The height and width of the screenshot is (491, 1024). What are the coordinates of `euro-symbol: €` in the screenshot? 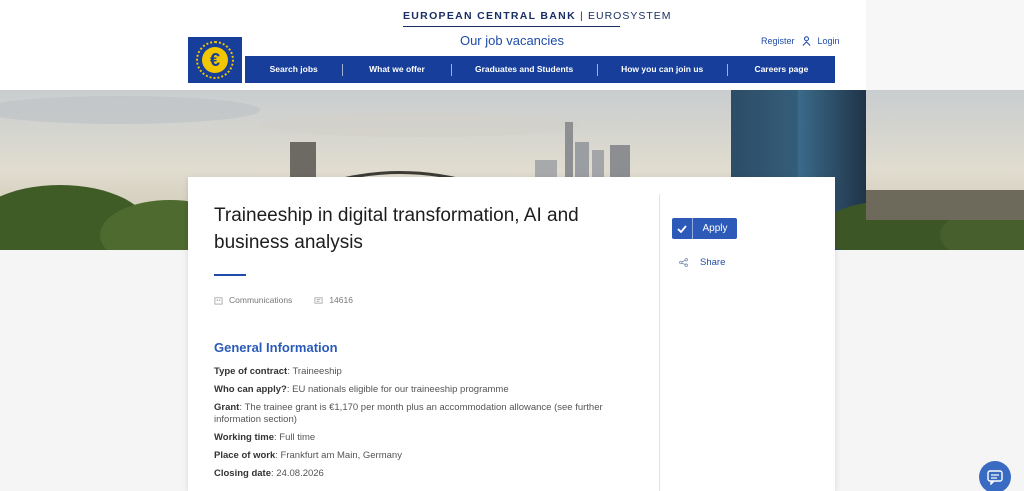 It's located at (215, 60).